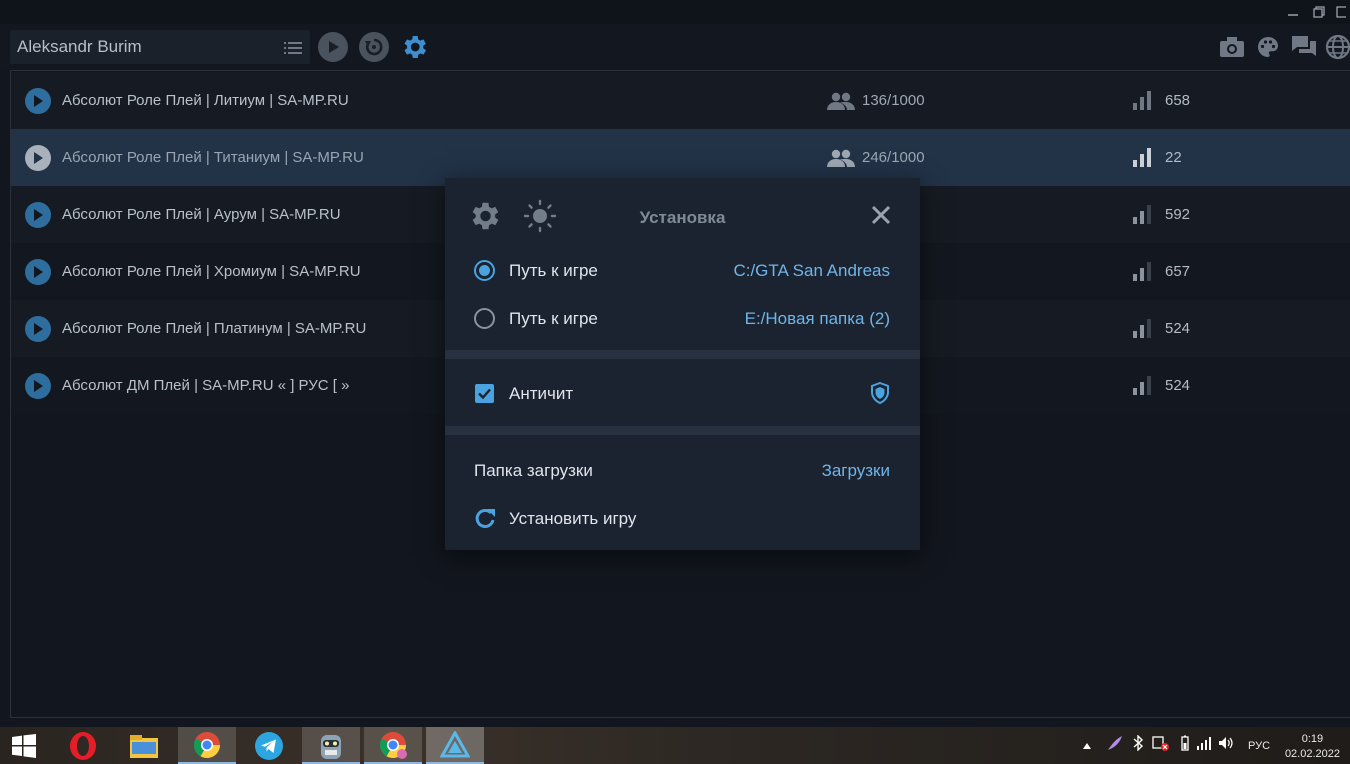 This screenshot has width=1350, height=764. What do you see at coordinates (893, 100) in the screenshot?
I see `players-count: 136/1000` at bounding box center [893, 100].